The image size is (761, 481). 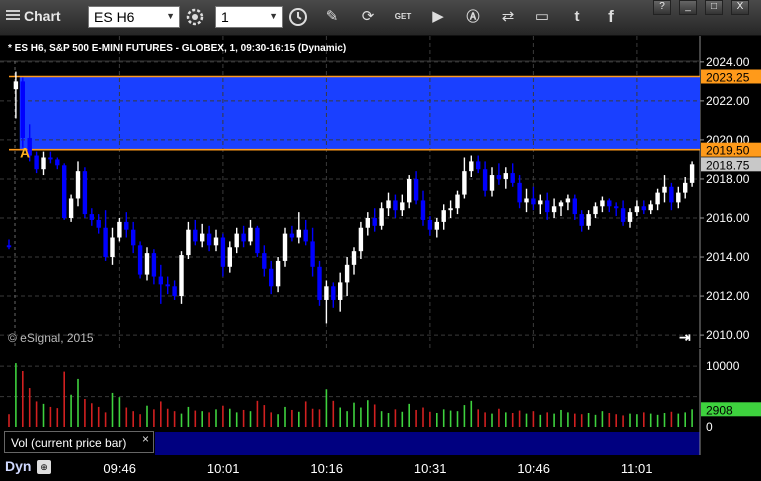 What do you see at coordinates (249, 17) in the screenshot?
I see `interval-input: 1 ▼` at bounding box center [249, 17].